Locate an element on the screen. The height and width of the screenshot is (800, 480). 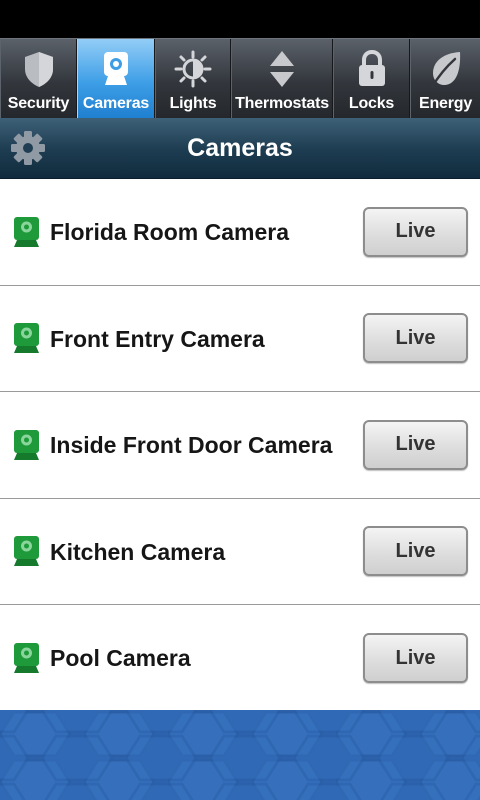
camera-name: Florida Room Camera is located at coordinates (169, 232).